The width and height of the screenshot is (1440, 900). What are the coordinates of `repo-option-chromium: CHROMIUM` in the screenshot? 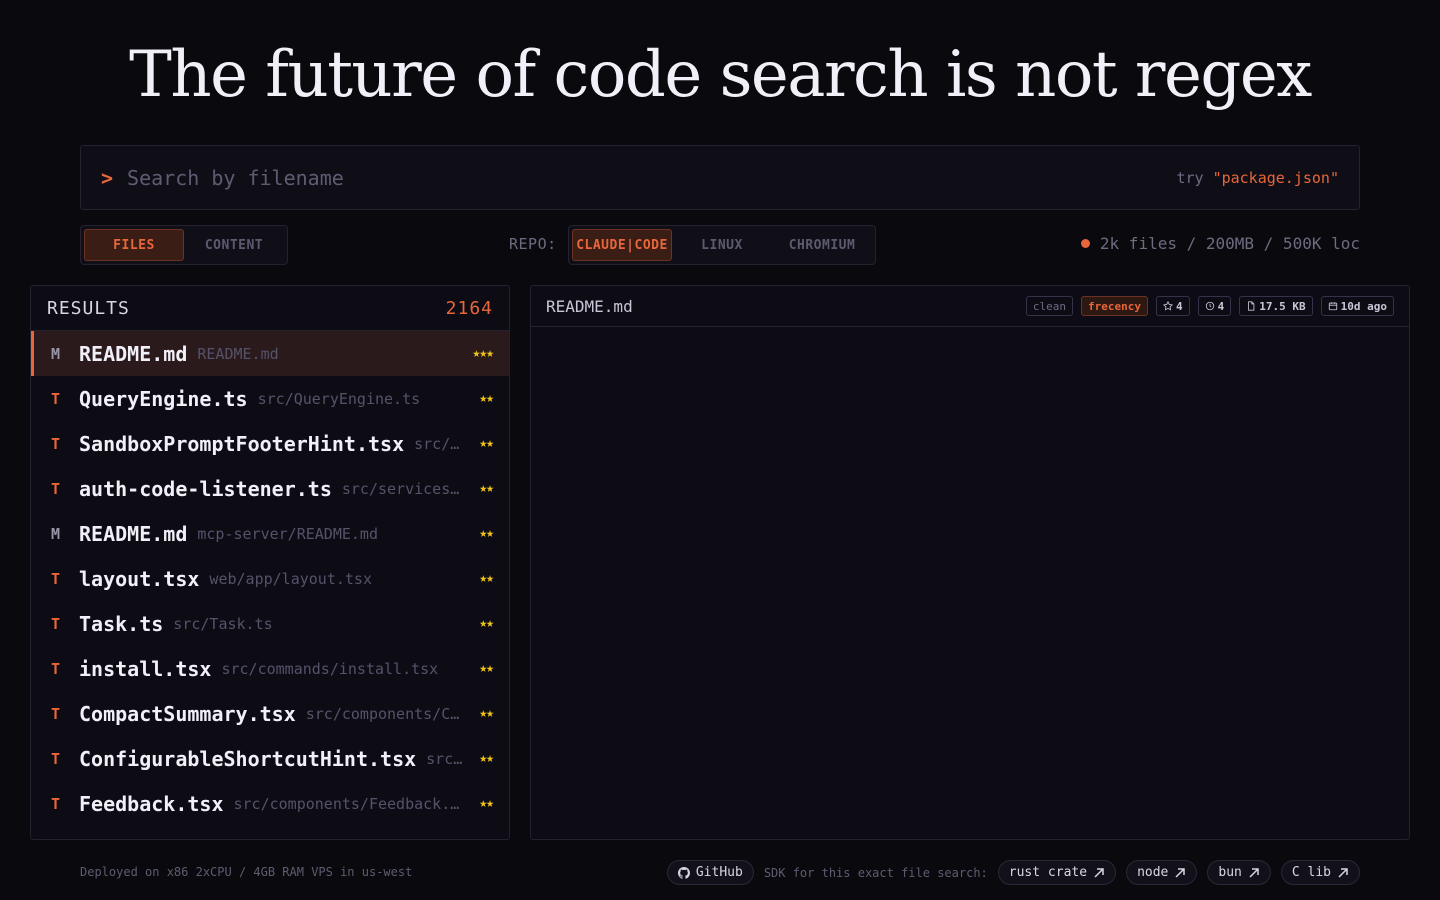 It's located at (822, 245).